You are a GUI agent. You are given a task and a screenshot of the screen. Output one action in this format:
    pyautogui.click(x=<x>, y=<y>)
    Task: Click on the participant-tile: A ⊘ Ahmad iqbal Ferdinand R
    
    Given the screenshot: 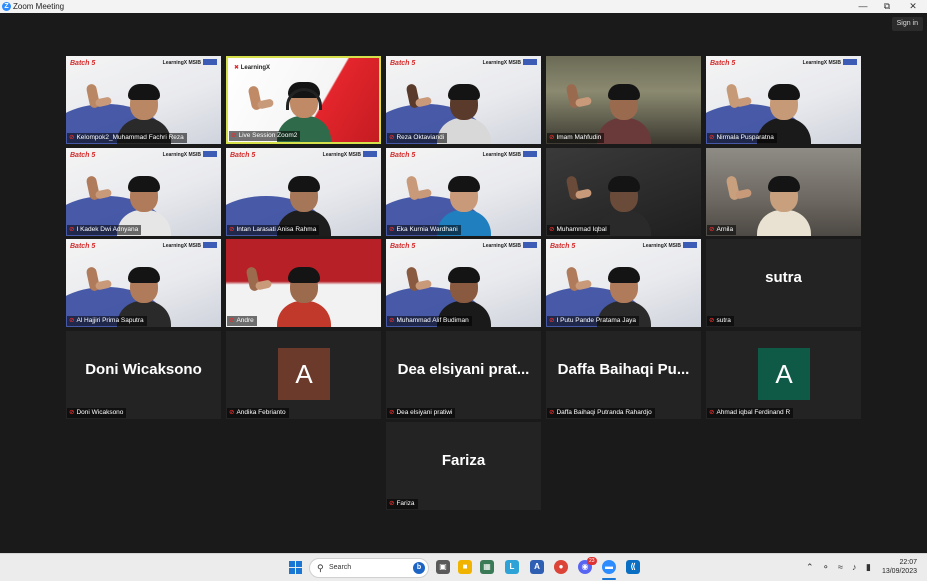 What is the action you would take?
    pyautogui.click(x=783, y=375)
    